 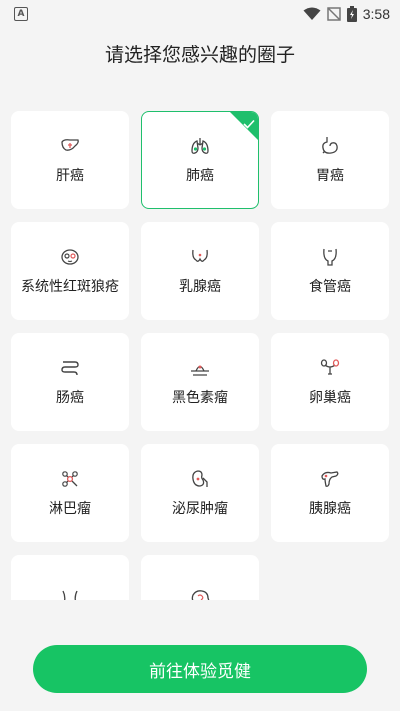 What do you see at coordinates (70, 493) in the screenshot?
I see `circle-card: 淋巴瘤` at bounding box center [70, 493].